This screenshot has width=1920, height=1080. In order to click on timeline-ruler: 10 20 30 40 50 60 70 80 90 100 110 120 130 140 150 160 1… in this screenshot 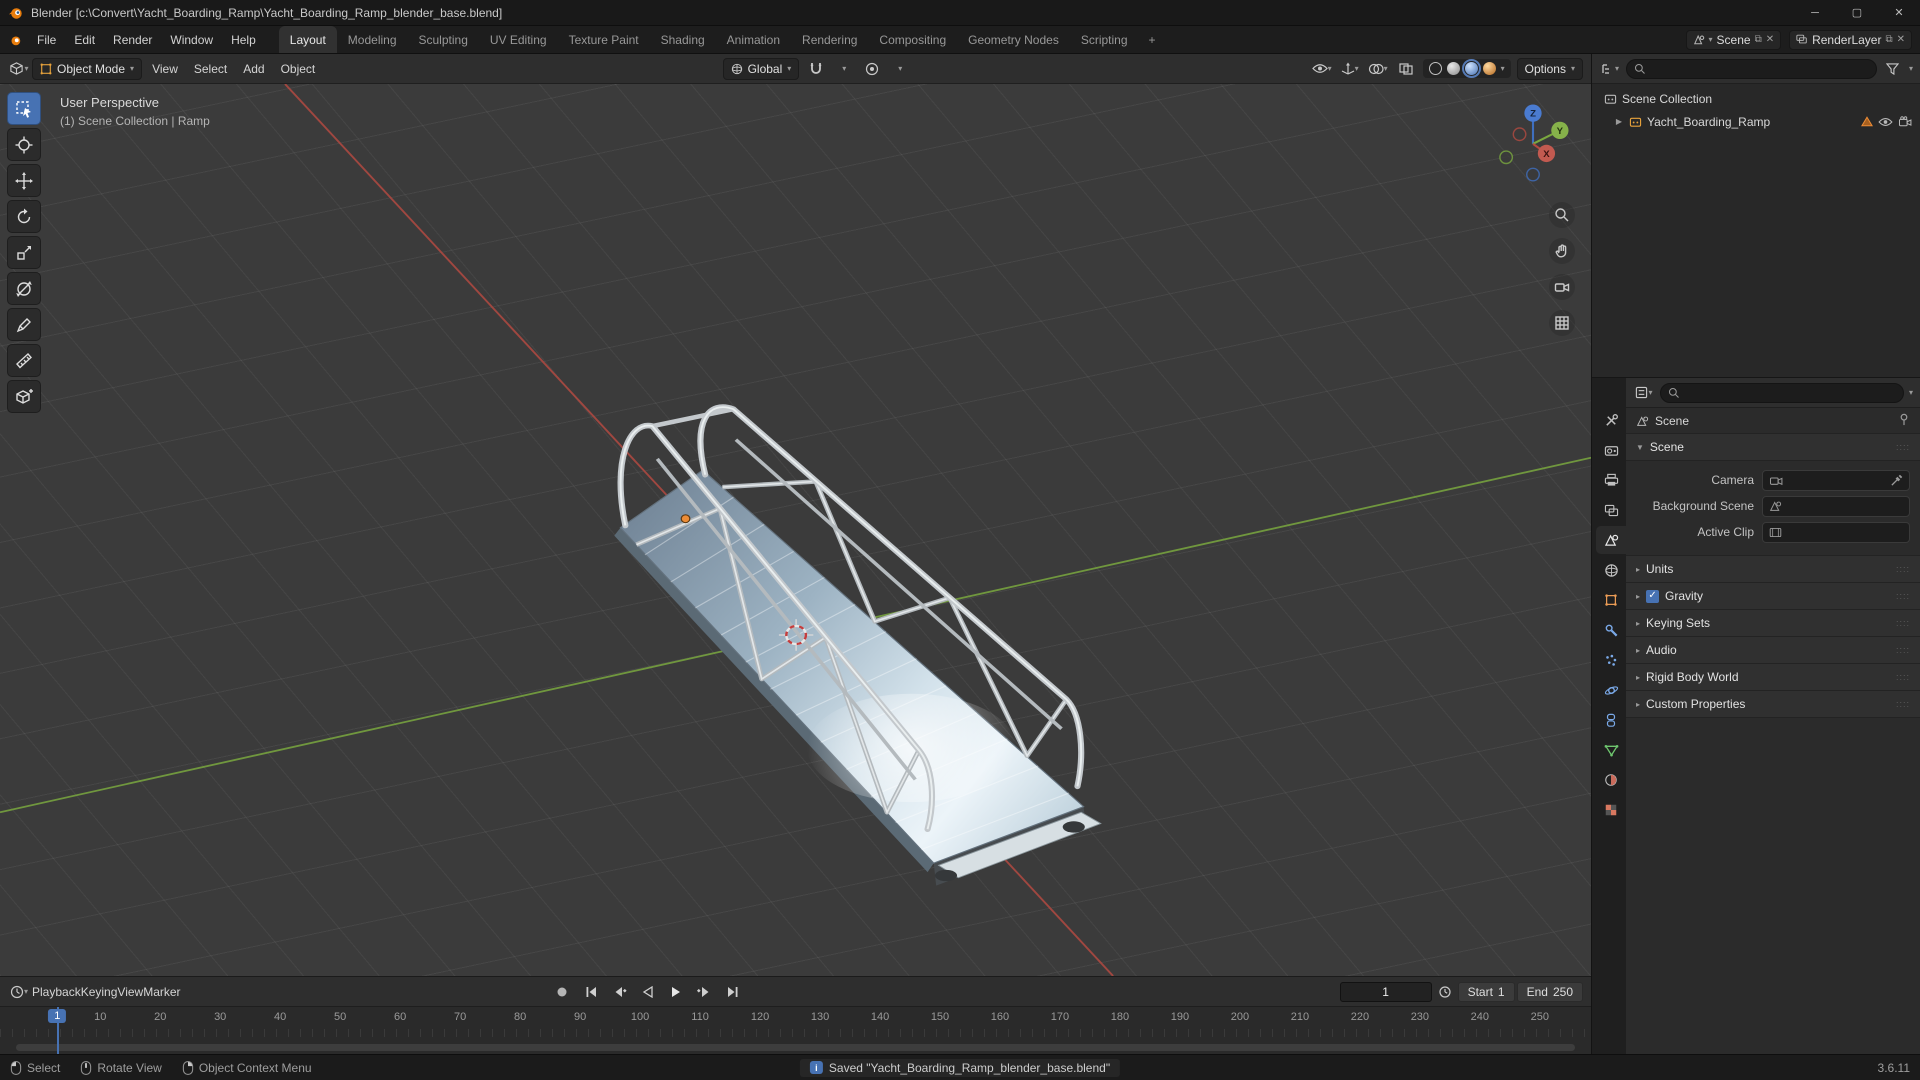, I will do `click(795, 1030)`.